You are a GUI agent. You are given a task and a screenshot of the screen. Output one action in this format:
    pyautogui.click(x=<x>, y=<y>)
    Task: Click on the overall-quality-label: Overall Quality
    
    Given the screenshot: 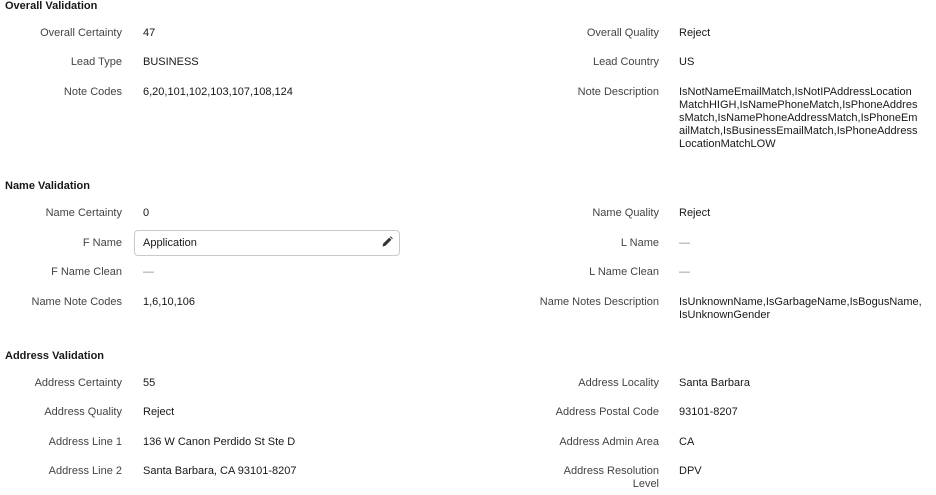 What is the action you would take?
    pyautogui.click(x=622, y=33)
    